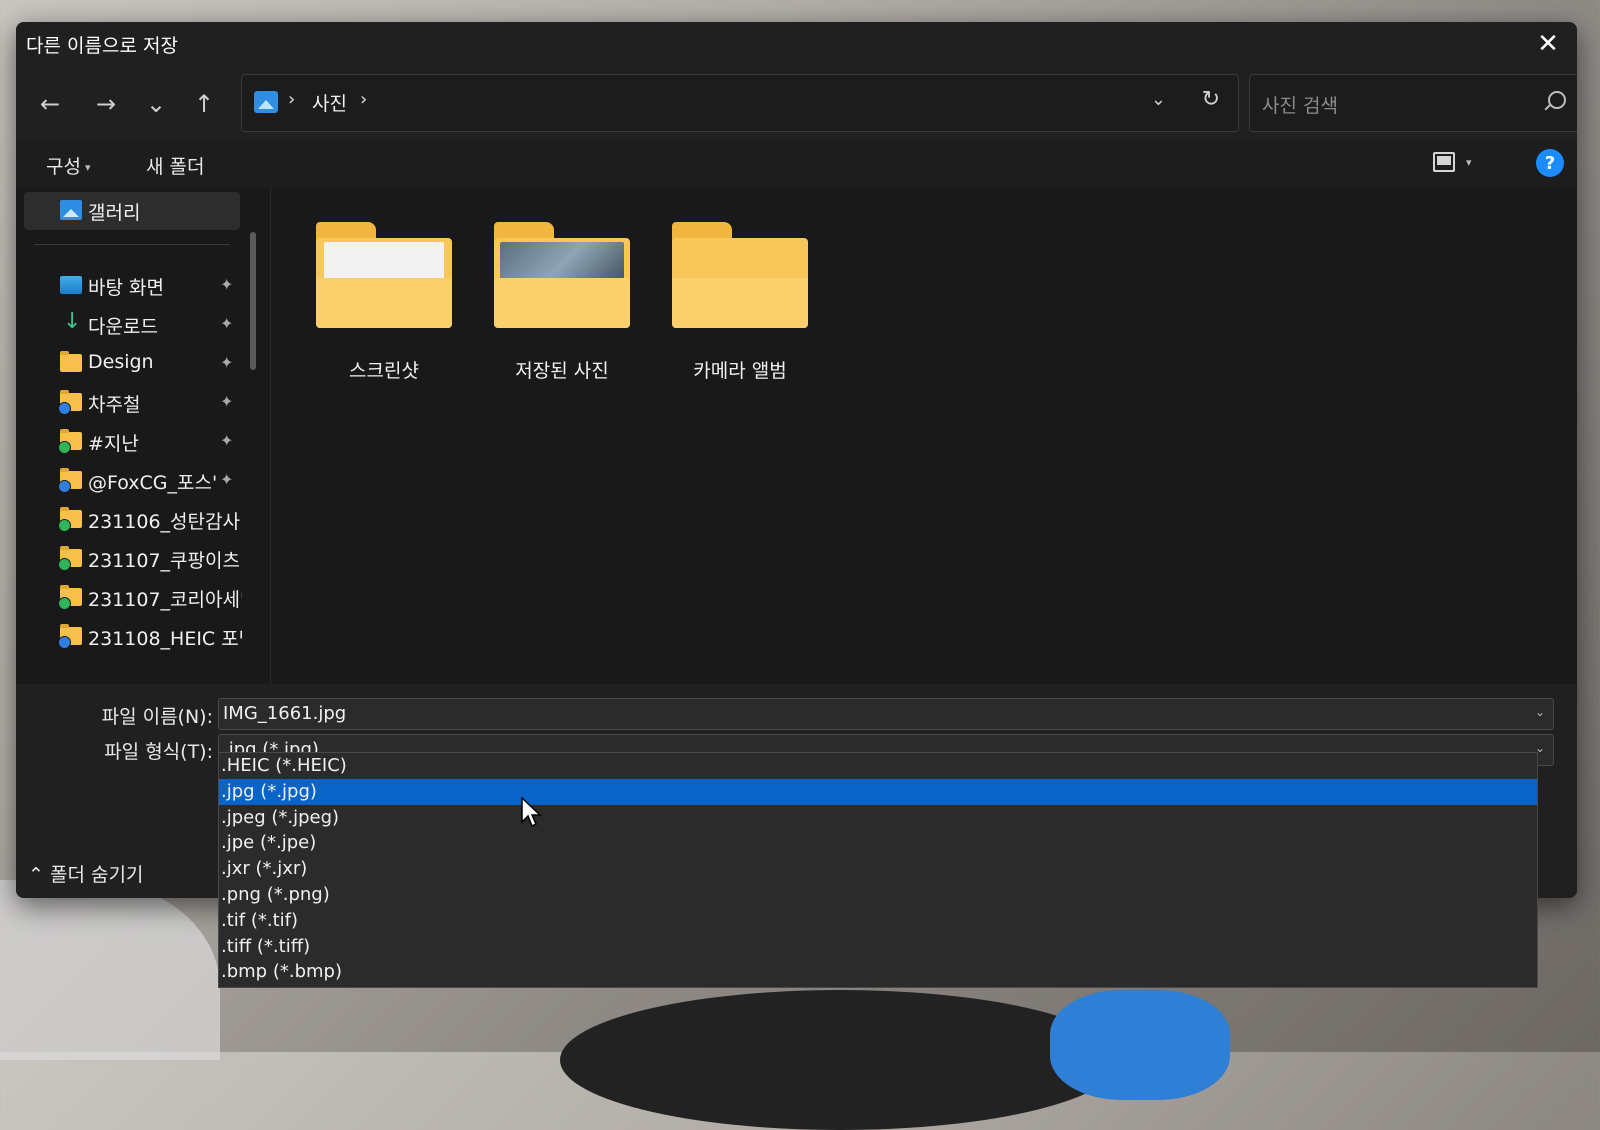 This screenshot has width=1600, height=1130. Describe the element at coordinates (165, 639) in the screenshot. I see `sidebar-item-label: 231108_HEIC 포맷` at that location.